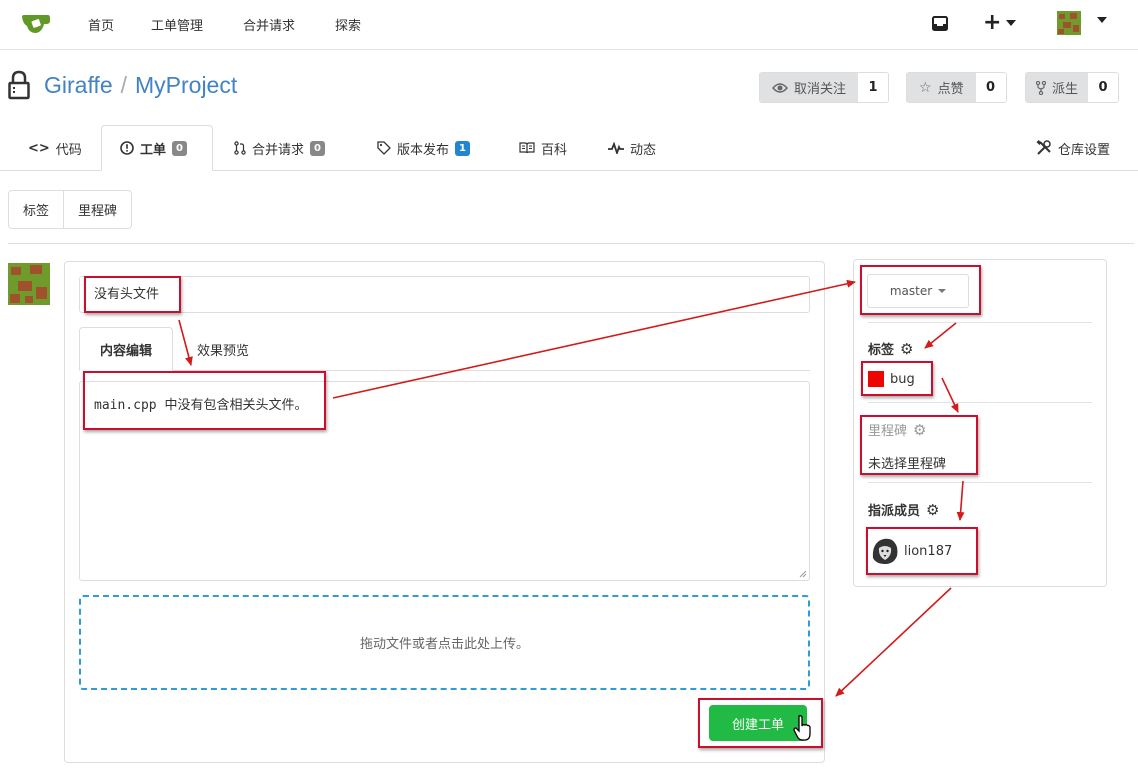 Image resolution: width=1138 pixels, height=772 pixels. Describe the element at coordinates (940, 23) in the screenshot. I see `inbox-icon` at that location.